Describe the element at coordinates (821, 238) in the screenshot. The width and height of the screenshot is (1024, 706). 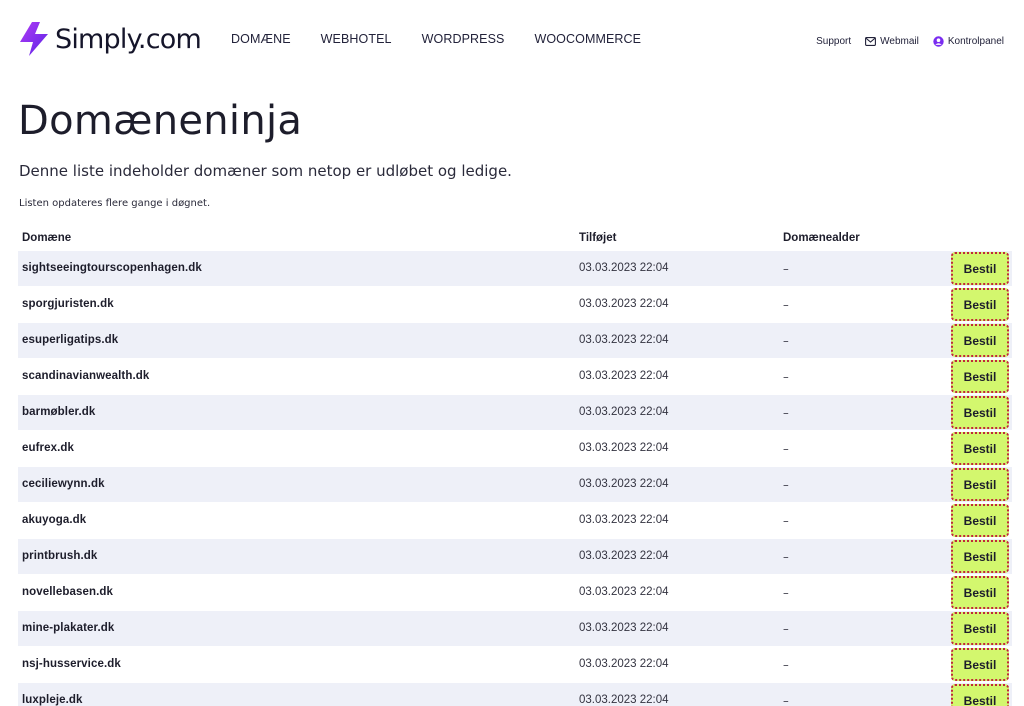
I see `header-age: Domænealder` at that location.